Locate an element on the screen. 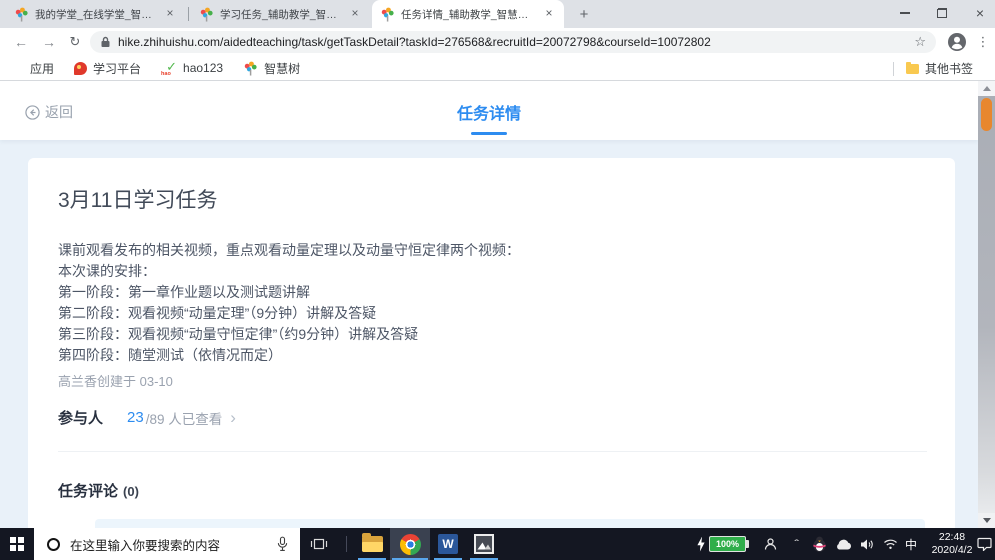  word-button: W is located at coordinates (448, 544).